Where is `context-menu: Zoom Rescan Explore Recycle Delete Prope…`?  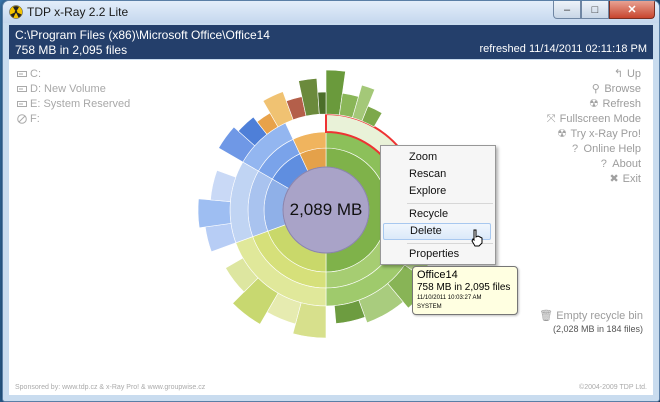 context-menu: Zoom Rescan Explore Recycle Delete Prope… is located at coordinates (438, 205).